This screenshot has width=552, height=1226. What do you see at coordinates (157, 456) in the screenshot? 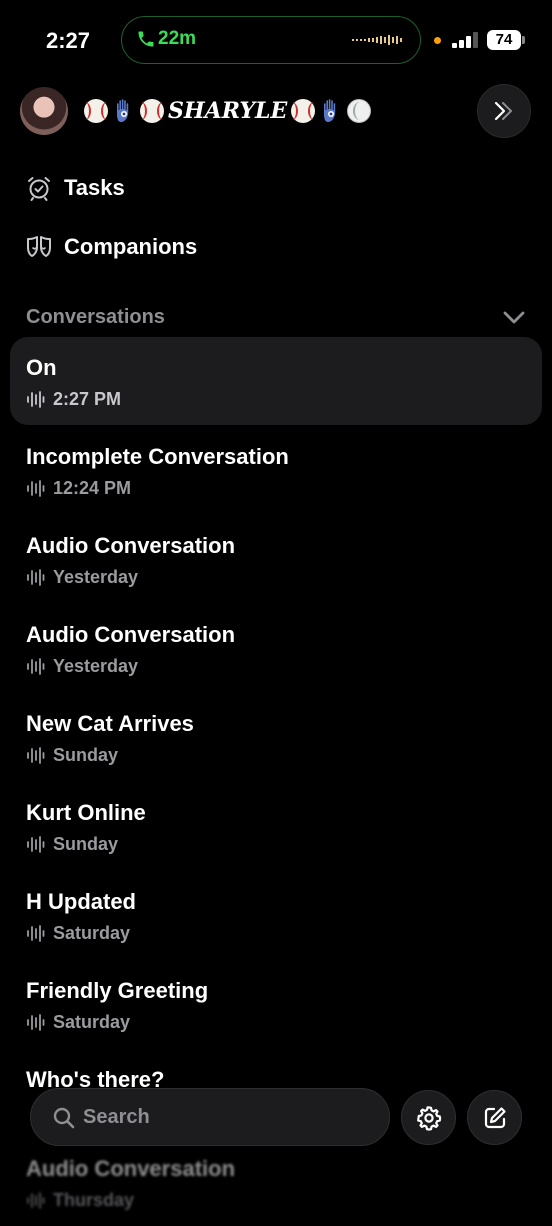
I see `conversation-title: Incomplete Conversation` at bounding box center [157, 456].